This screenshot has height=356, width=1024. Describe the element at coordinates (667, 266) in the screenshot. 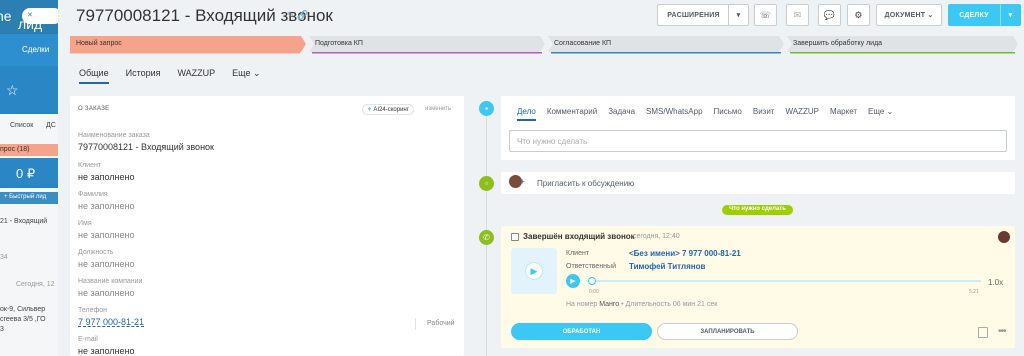

I see `responsible-link: Тимофей Титлянов` at that location.